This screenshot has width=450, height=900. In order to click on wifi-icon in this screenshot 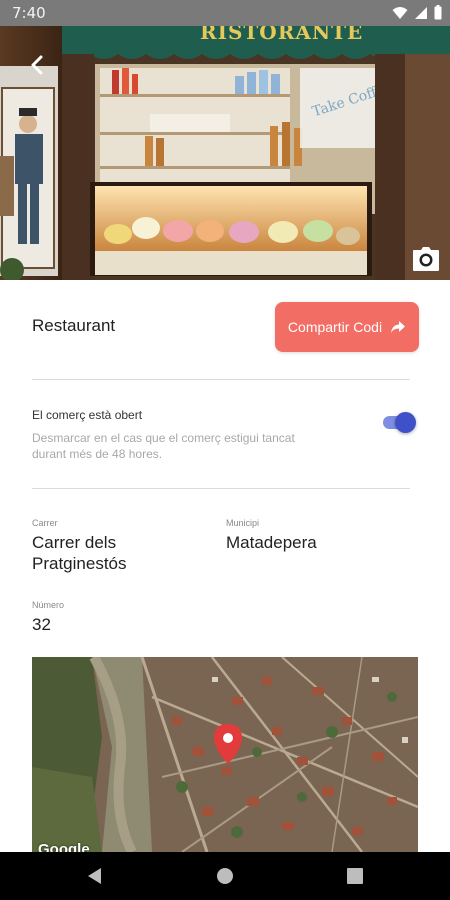, I will do `click(400, 12)`.